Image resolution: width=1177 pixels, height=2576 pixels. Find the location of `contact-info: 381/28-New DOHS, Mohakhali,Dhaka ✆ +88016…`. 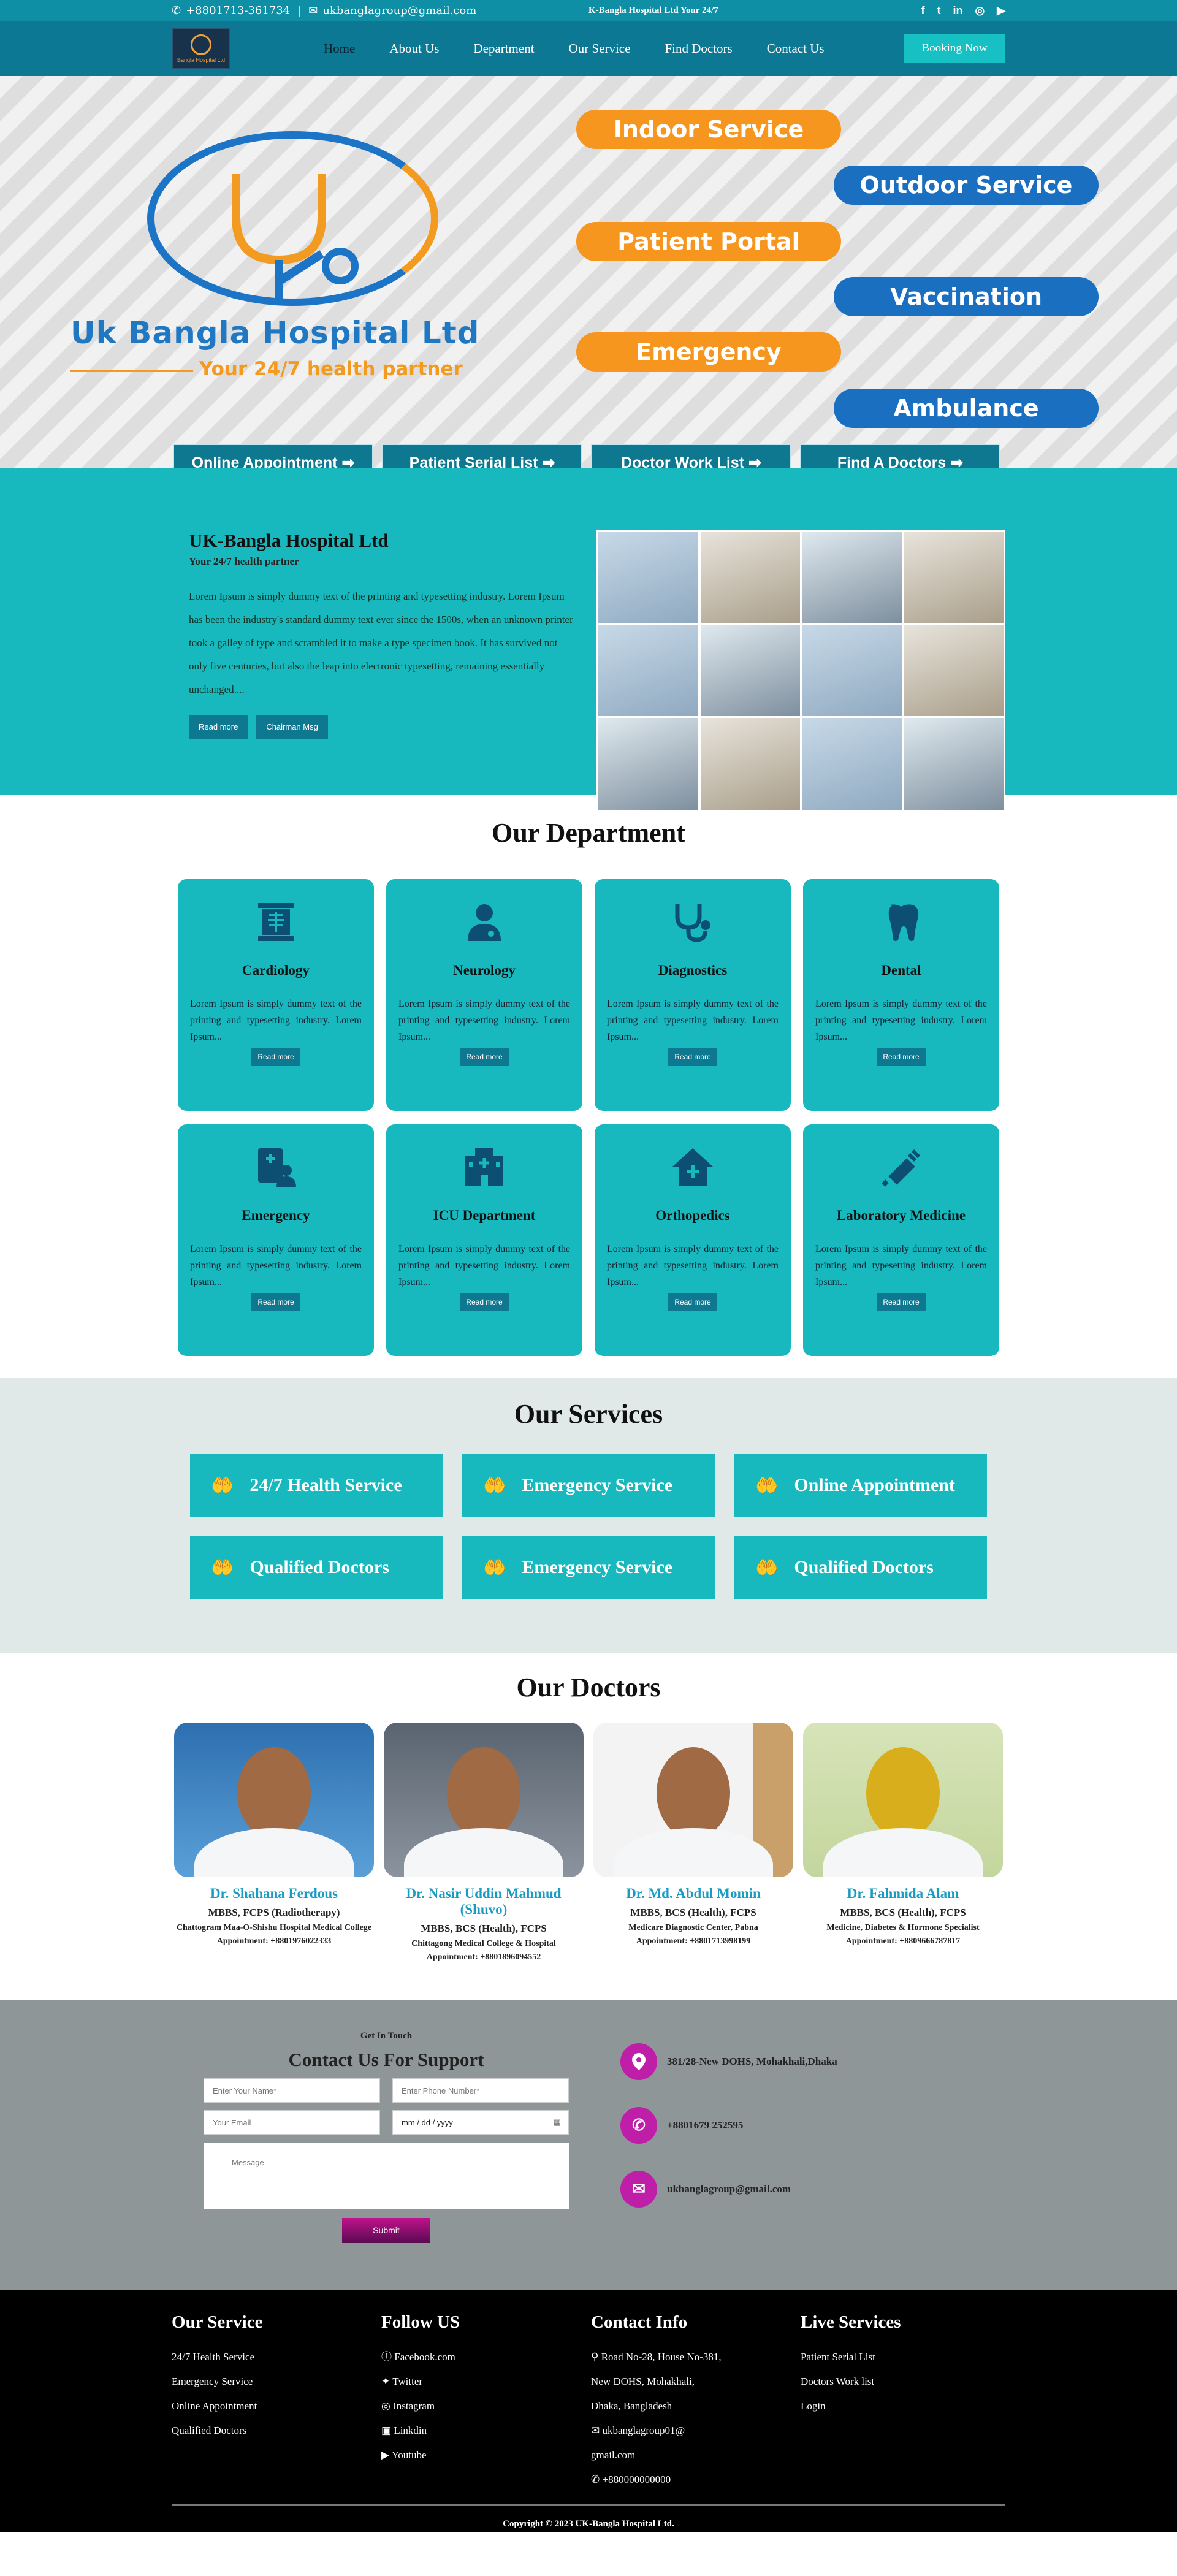

contact-info: 381/28-New DOHS, Mohakhali,Dhaka ✆ +88016… is located at coordinates (728, 2121).